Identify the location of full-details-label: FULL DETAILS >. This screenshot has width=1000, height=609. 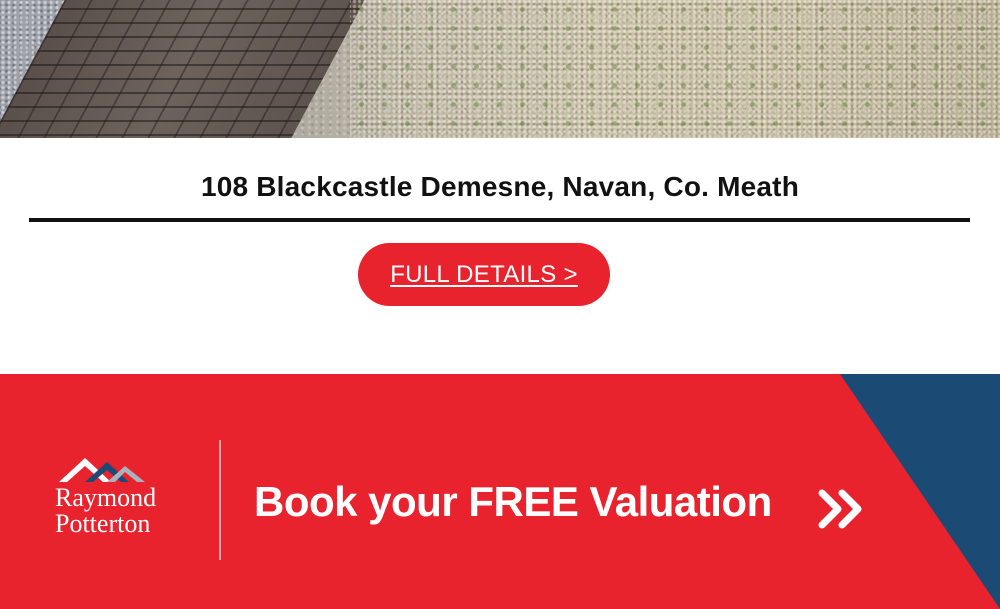
(484, 274).